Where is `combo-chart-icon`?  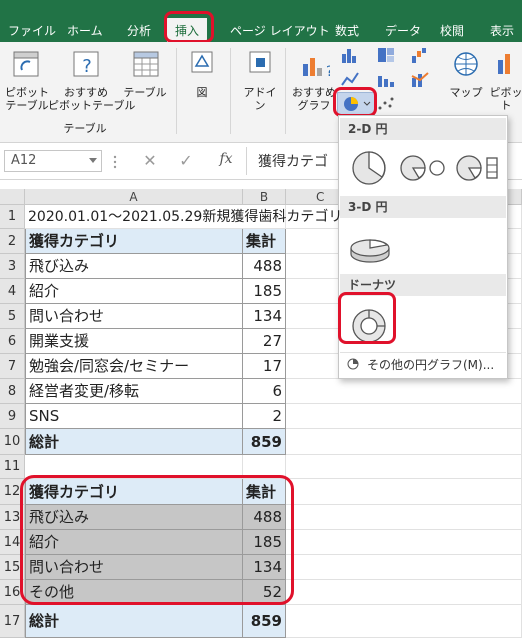
combo-chart-icon is located at coordinates (420, 79).